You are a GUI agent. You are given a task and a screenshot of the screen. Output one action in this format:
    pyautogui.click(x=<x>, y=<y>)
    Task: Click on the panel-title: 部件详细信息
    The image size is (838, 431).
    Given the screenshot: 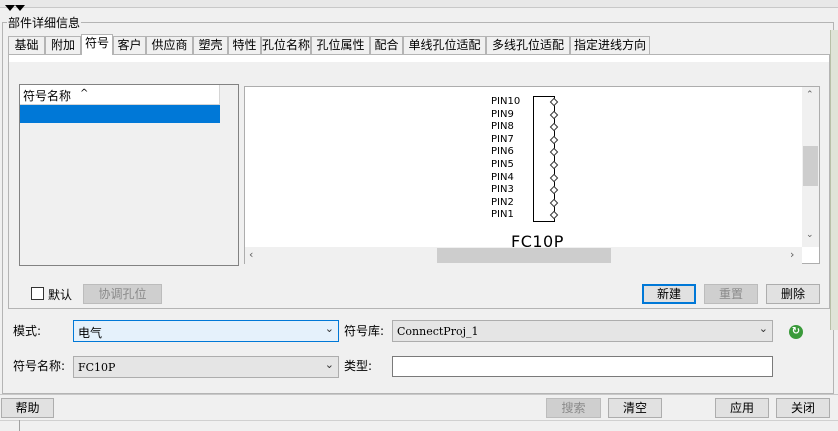 What is the action you would take?
    pyautogui.click(x=44, y=22)
    